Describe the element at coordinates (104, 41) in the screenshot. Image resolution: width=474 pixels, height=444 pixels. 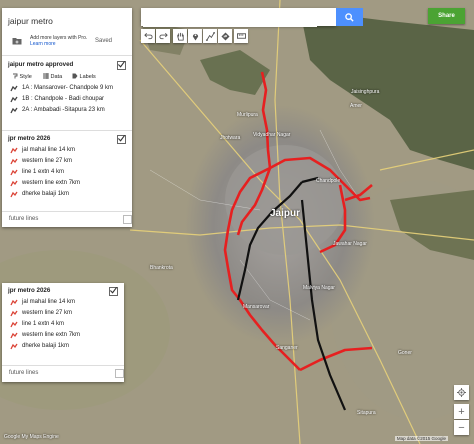
I see `saved-status: Saved` at that location.